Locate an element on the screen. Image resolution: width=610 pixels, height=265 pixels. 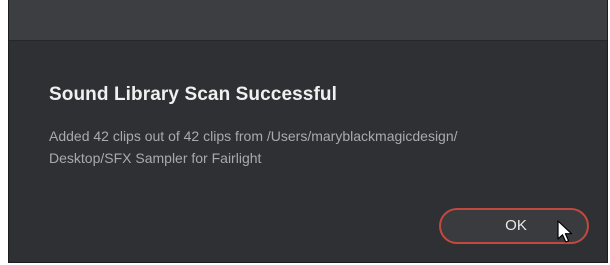
ok-button-label: OK is located at coordinates (516, 225).